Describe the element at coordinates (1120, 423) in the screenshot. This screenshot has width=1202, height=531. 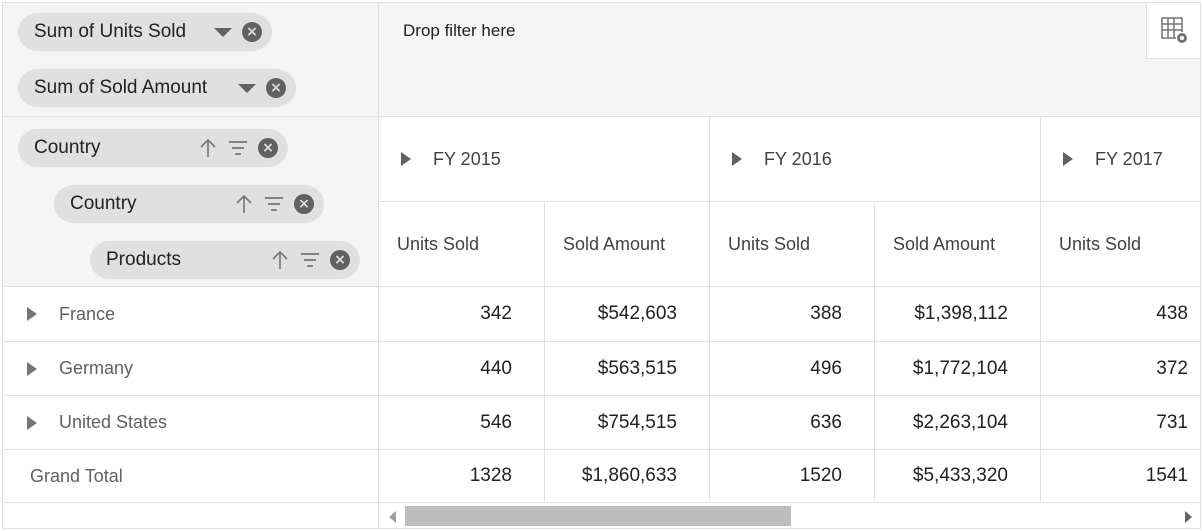
I see `value-cell: 731` at that location.